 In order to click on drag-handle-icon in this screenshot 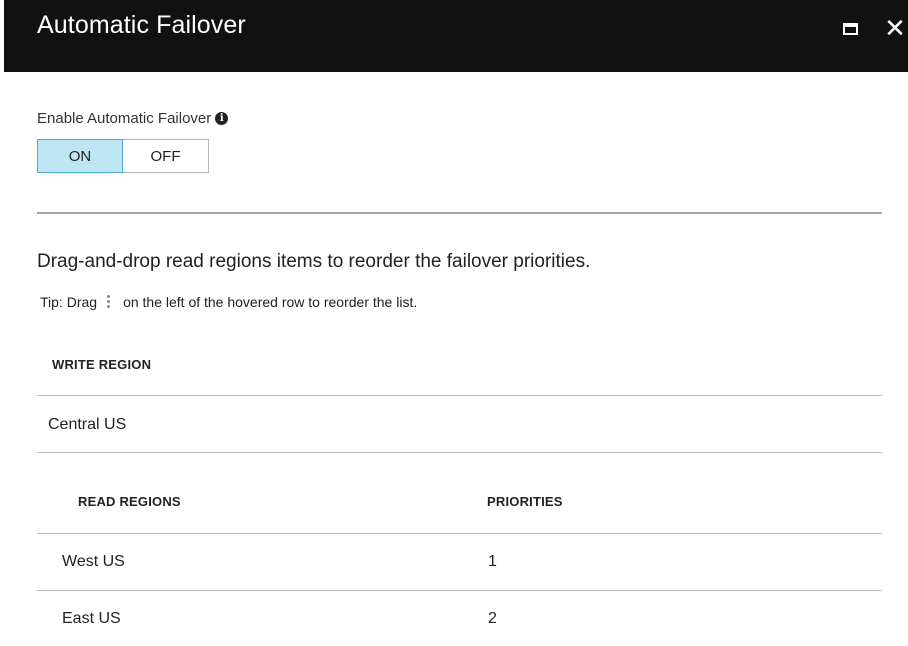, I will do `click(109, 302)`.